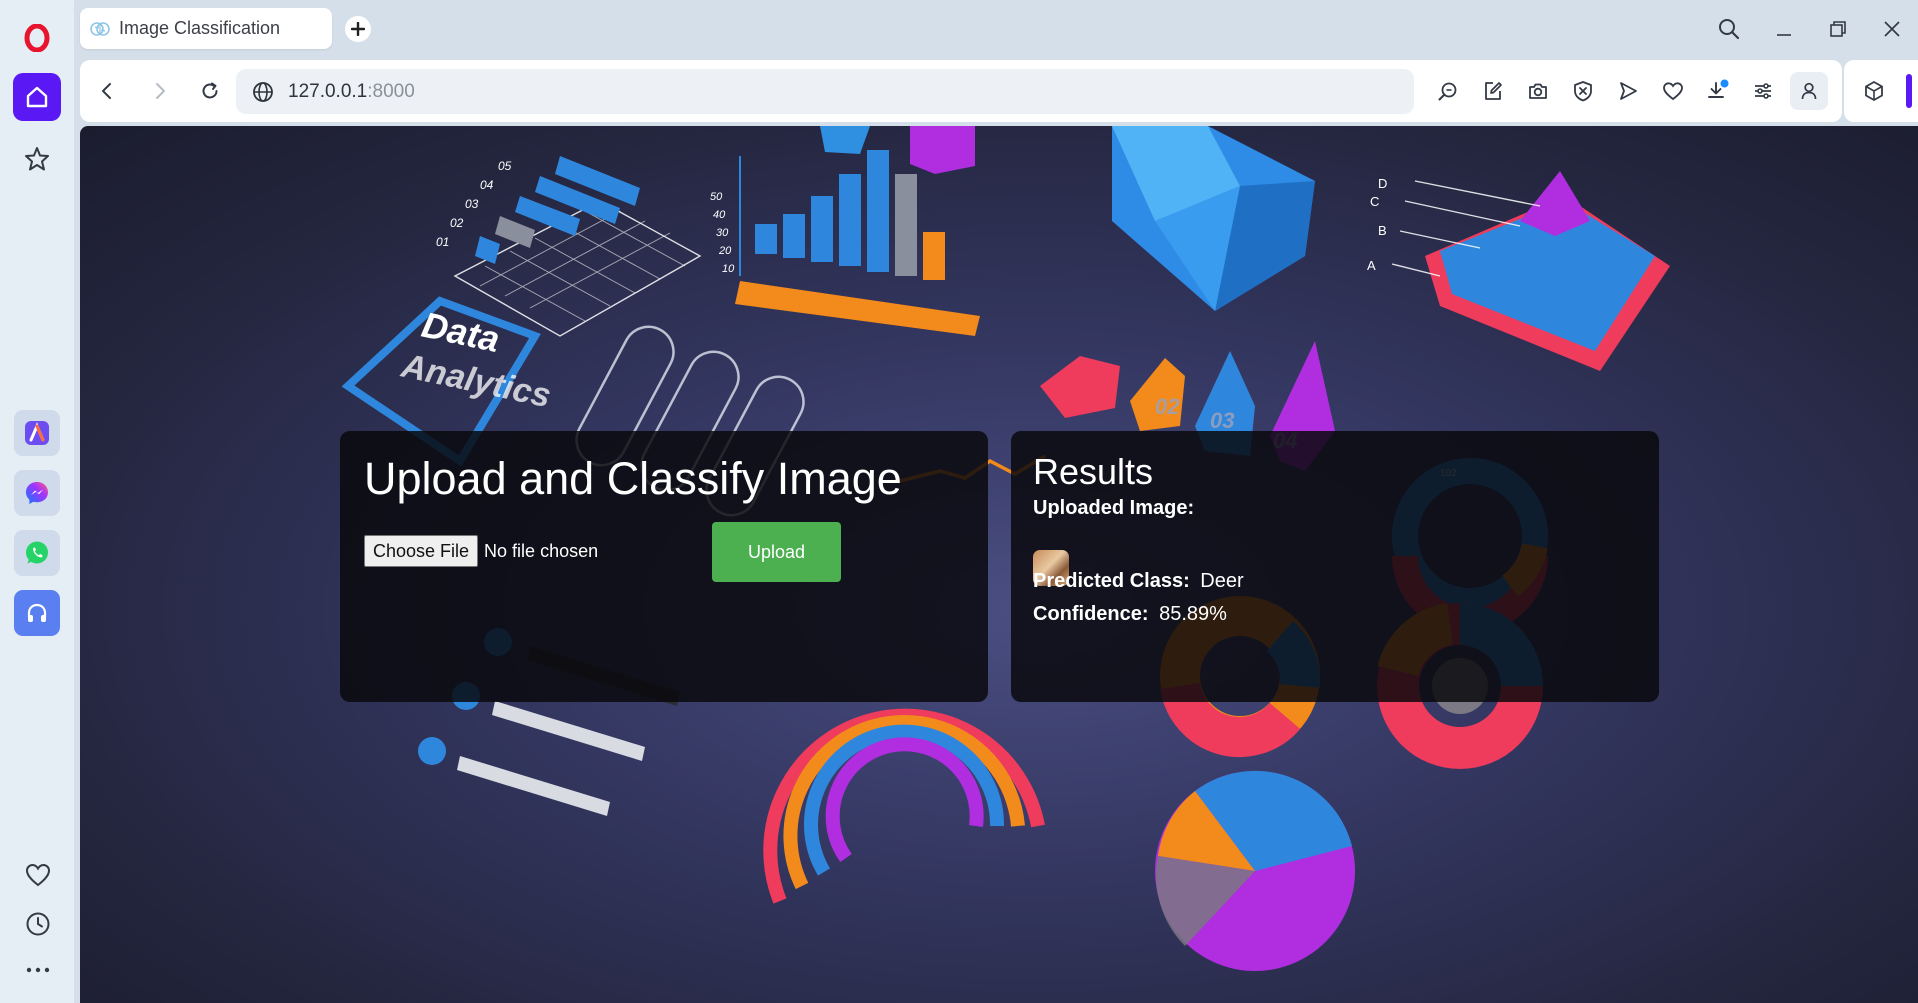 This screenshot has width=1918, height=1003. Describe the element at coordinates (328, 91) in the screenshot. I see `url-host: 127.0.0.1` at that location.